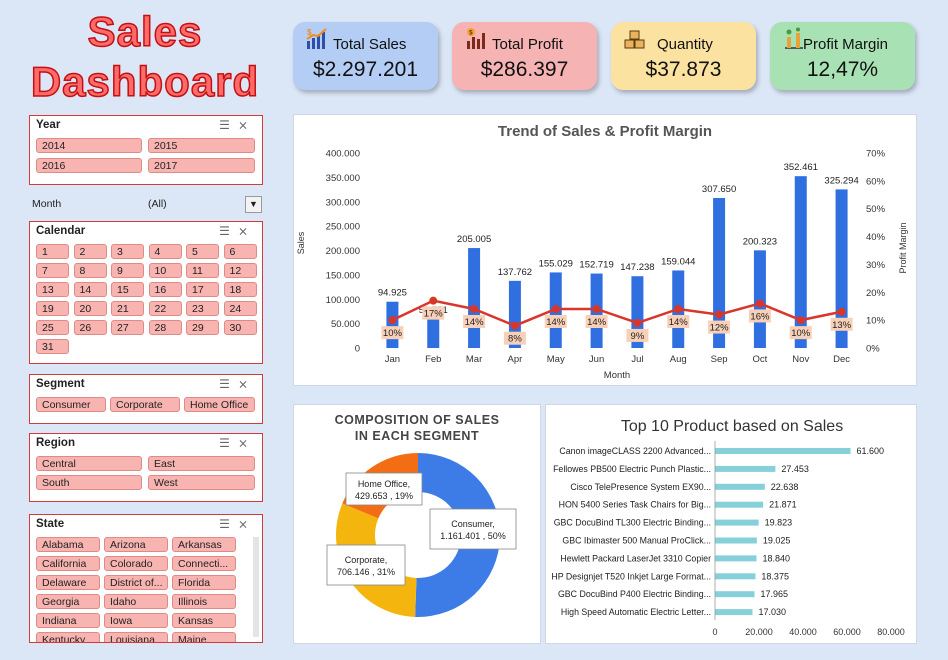  I want to click on calendar-day-6: 6, so click(240, 251).